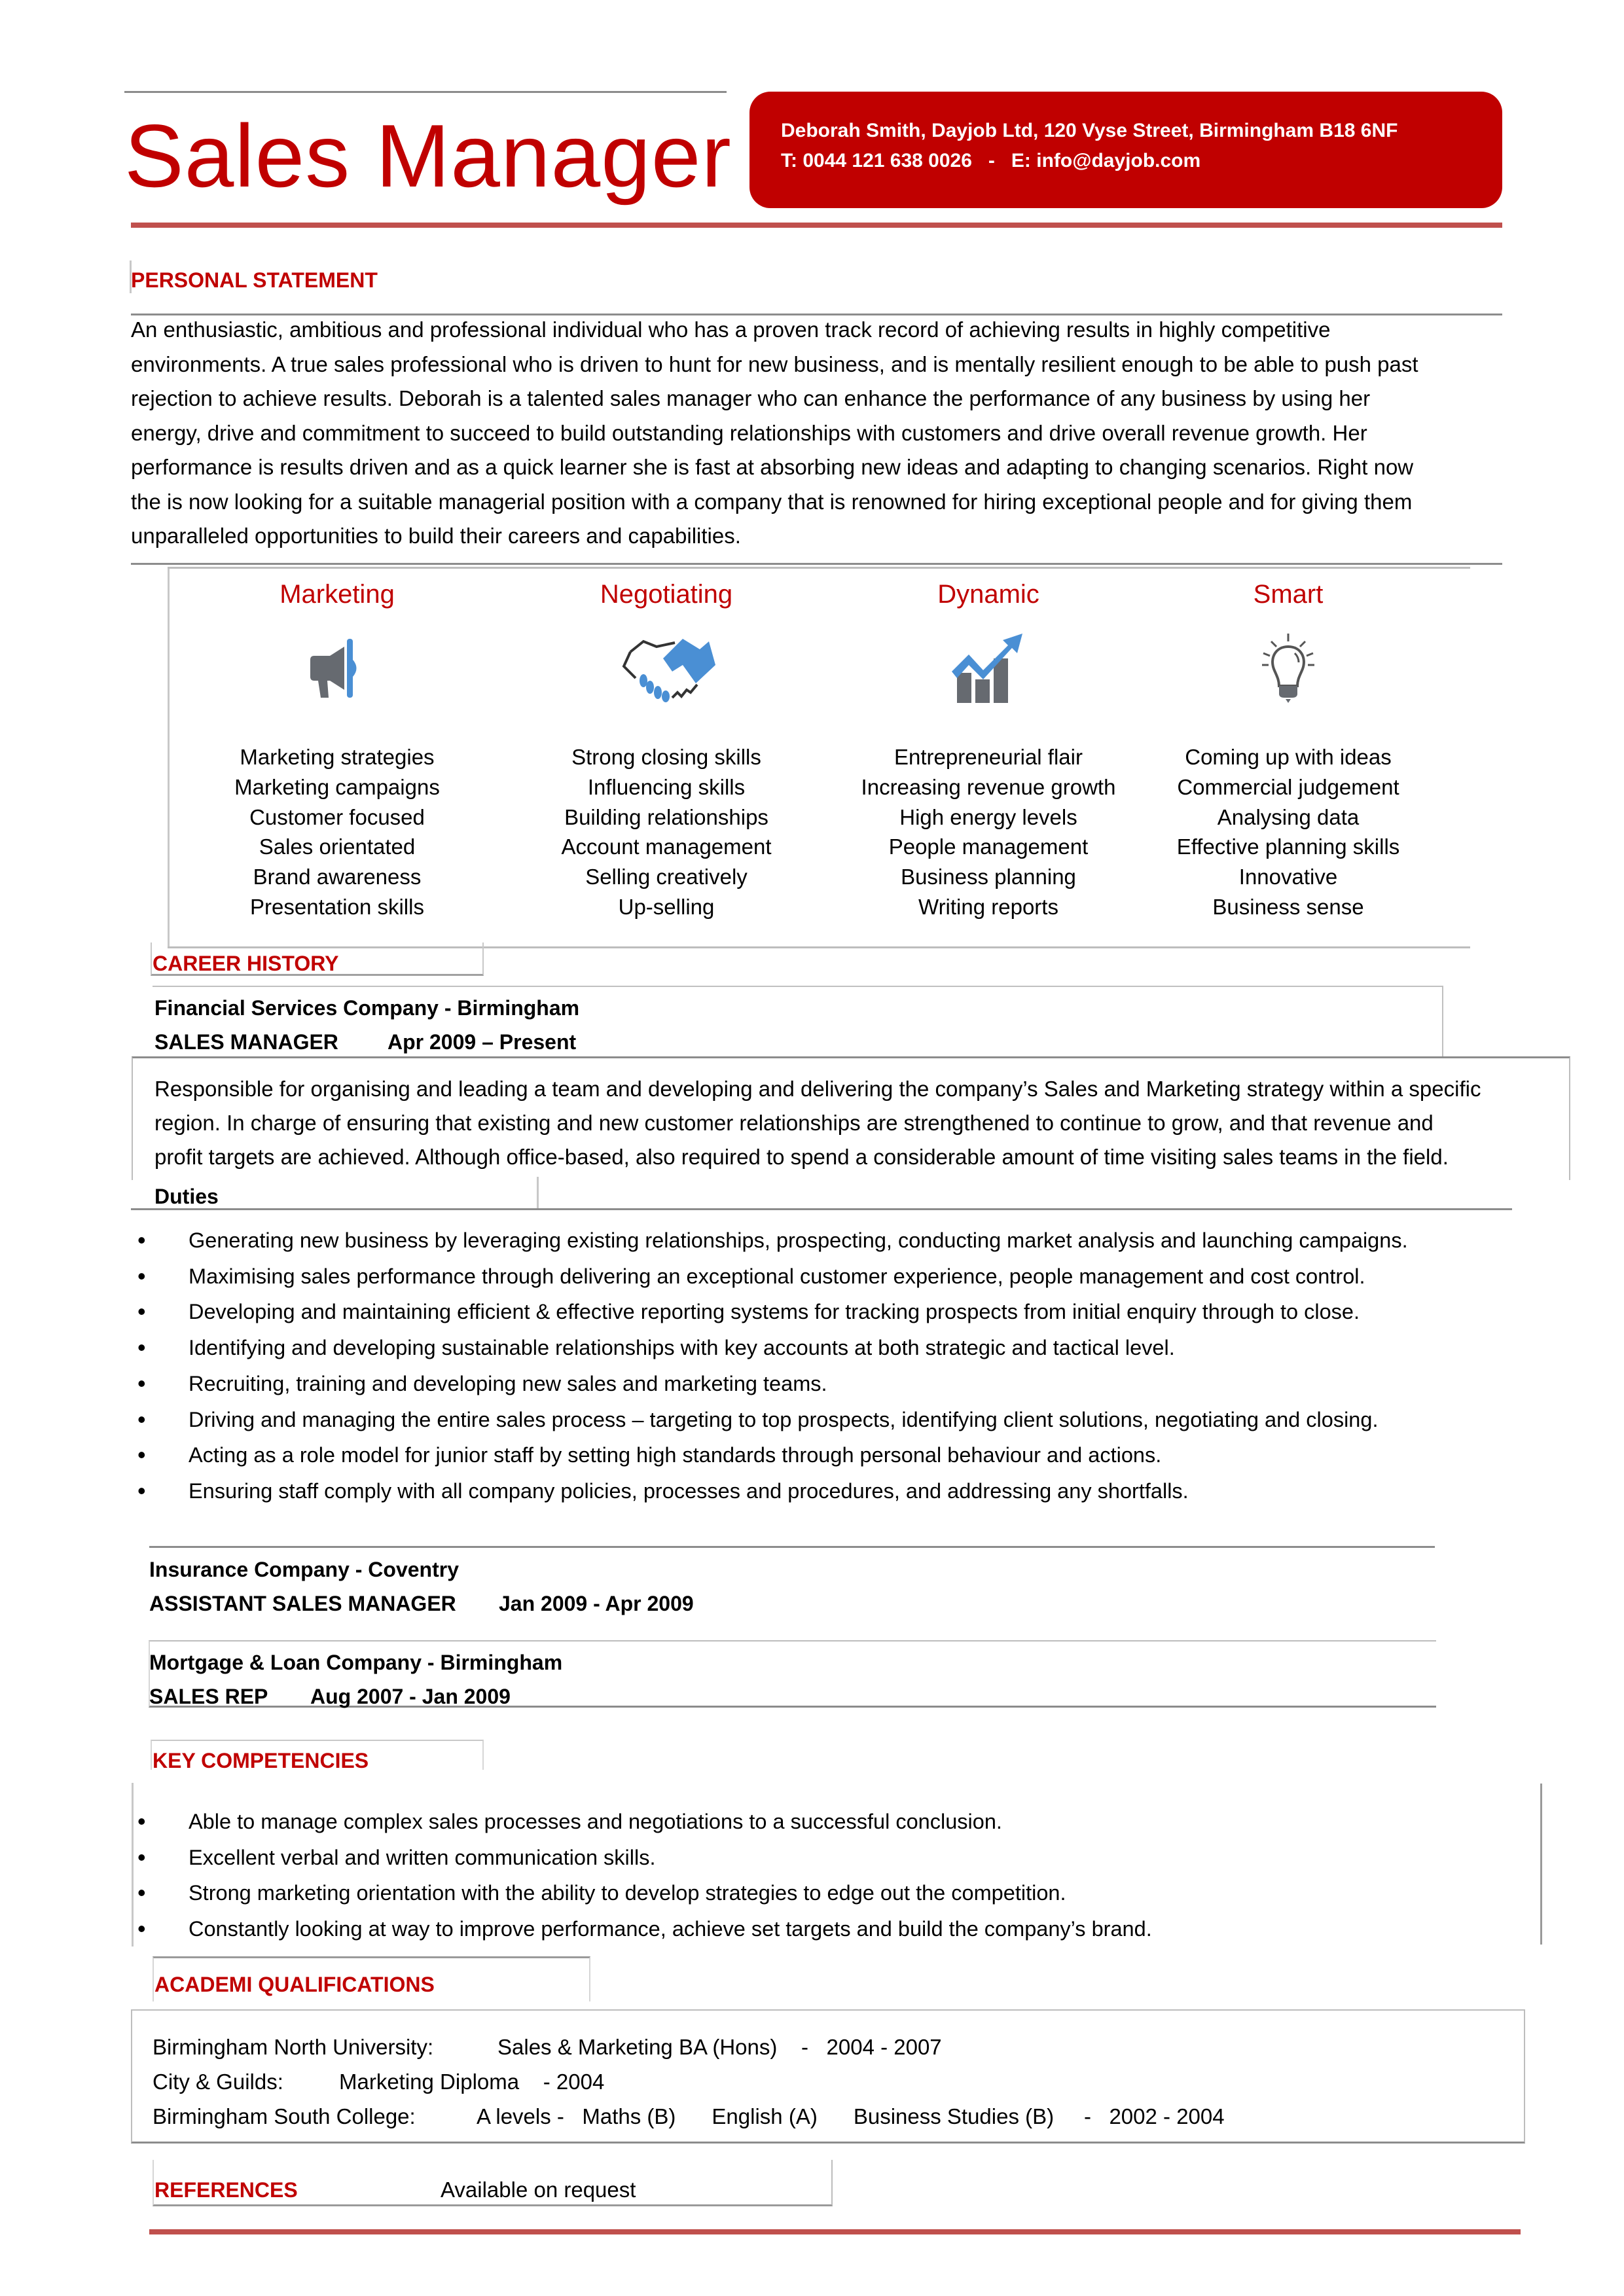  Describe the element at coordinates (226, 2190) in the screenshot. I see `section-heading-references: REFERENCES` at that location.